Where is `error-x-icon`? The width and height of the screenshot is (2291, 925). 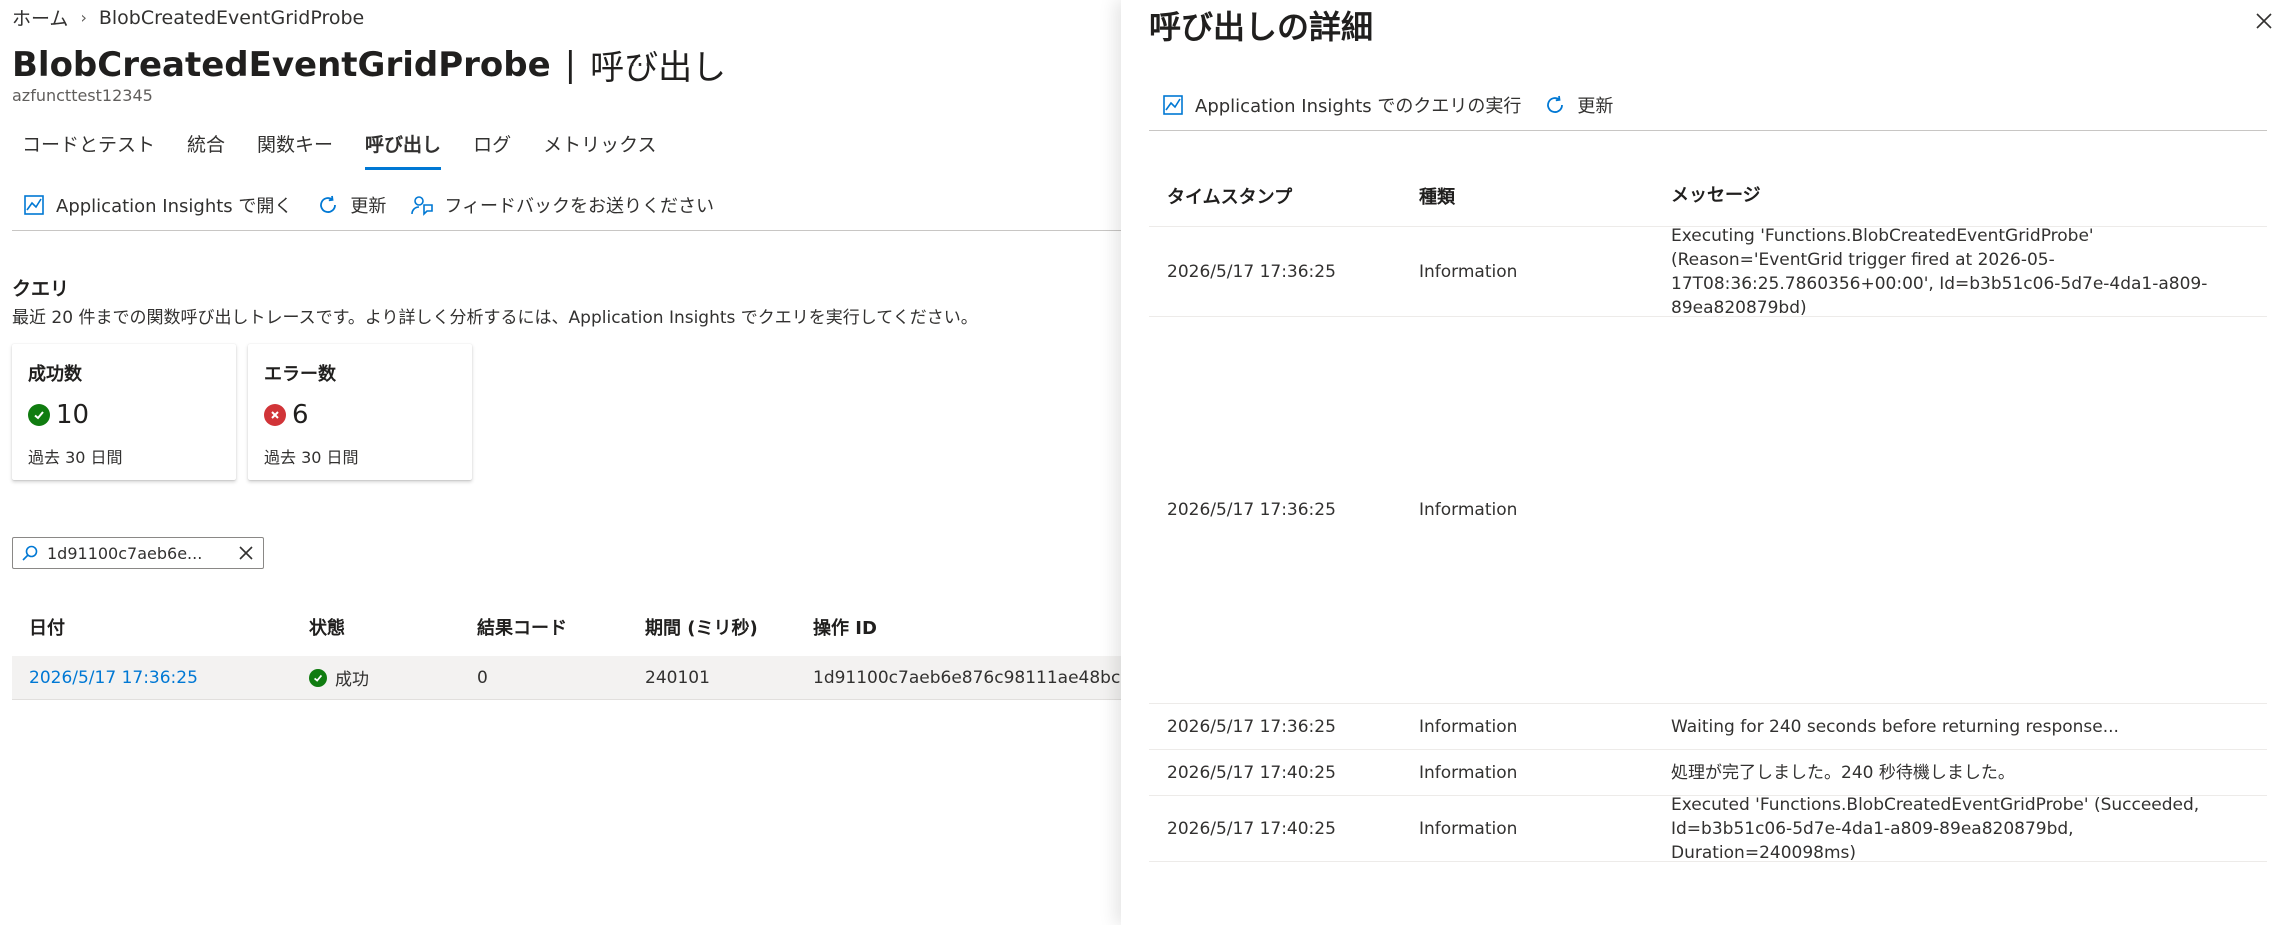
error-x-icon is located at coordinates (275, 415).